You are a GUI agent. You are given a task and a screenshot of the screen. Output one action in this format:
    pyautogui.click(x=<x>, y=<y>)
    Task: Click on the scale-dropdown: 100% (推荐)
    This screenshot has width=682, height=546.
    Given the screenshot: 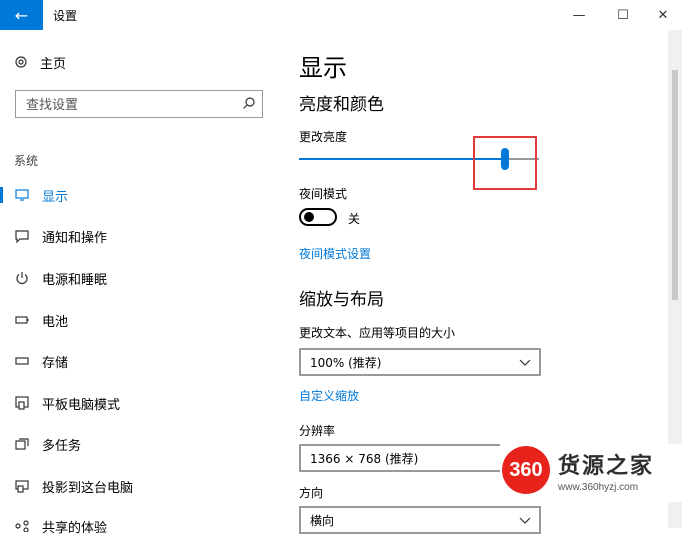 What is the action you would take?
    pyautogui.click(x=420, y=362)
    